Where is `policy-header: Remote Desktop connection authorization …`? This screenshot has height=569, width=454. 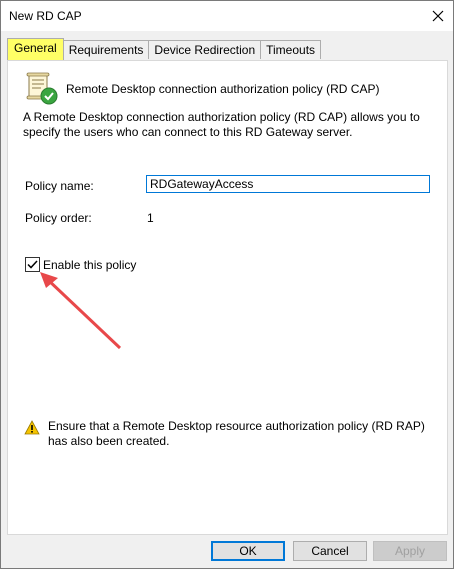 policy-header: Remote Desktop connection authorization … is located at coordinates (223, 89).